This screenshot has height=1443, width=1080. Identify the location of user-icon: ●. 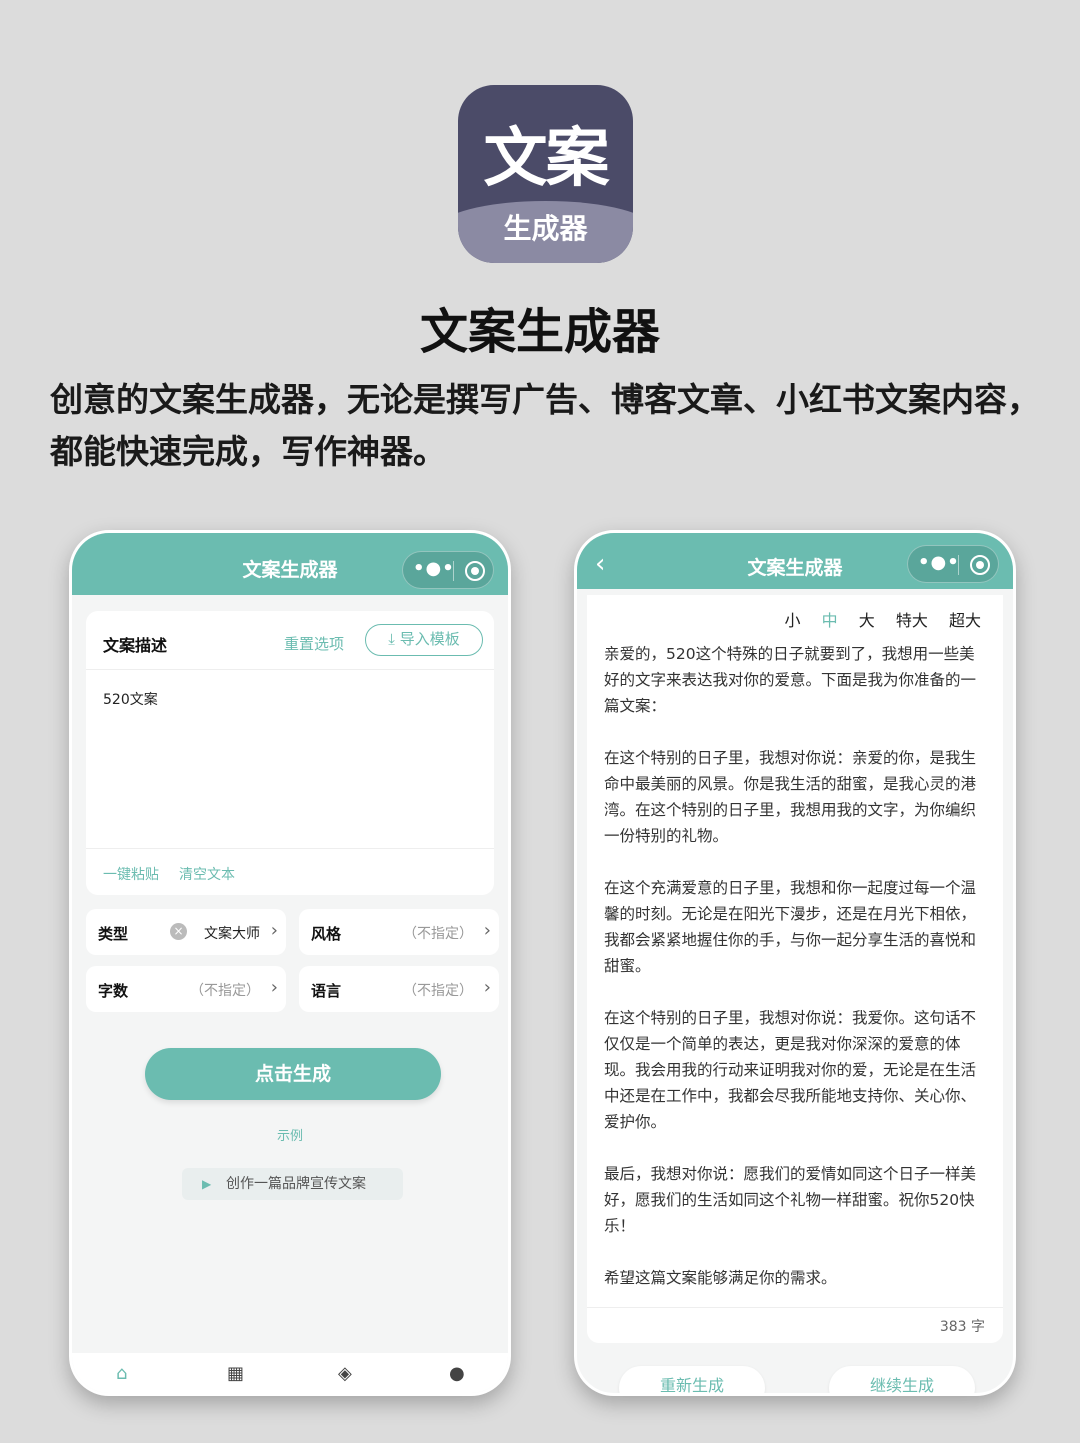
(457, 1373).